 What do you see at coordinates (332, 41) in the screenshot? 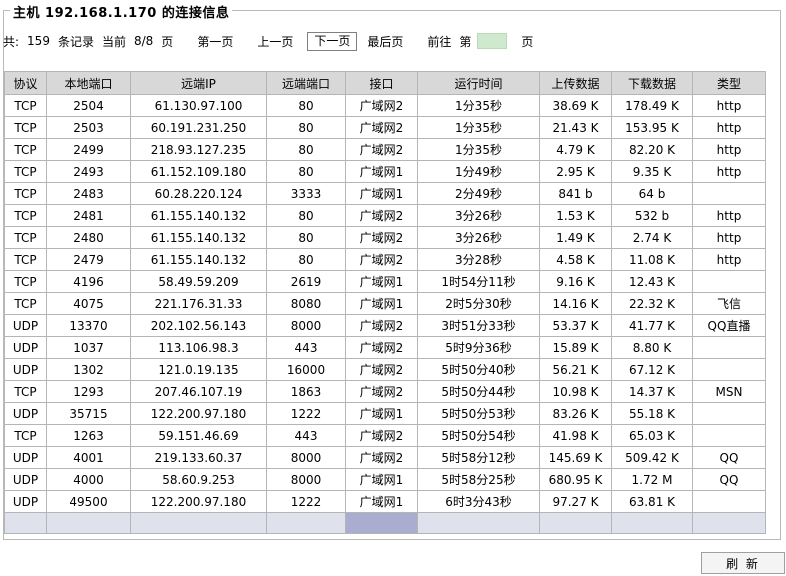
I see `next-page-link: 下一页` at bounding box center [332, 41].